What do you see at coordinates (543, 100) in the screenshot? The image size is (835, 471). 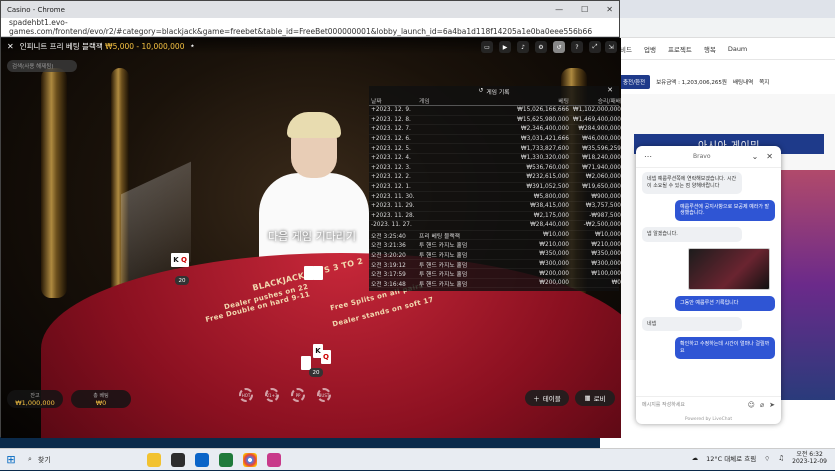 I see `column-header: 베팅` at bounding box center [543, 100].